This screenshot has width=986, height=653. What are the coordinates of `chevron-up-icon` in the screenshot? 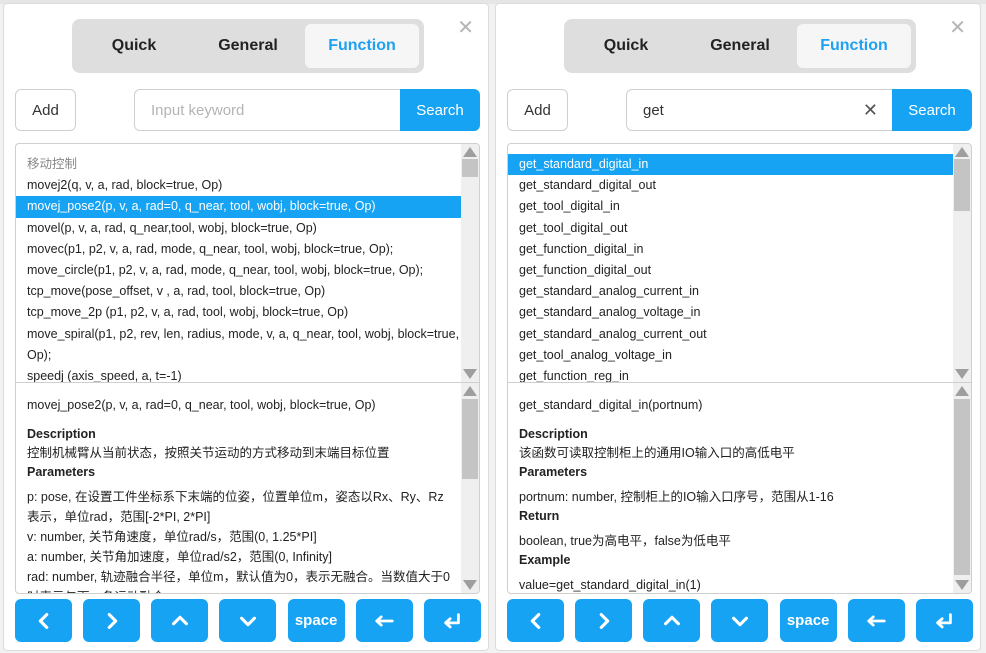 It's located at (179, 620).